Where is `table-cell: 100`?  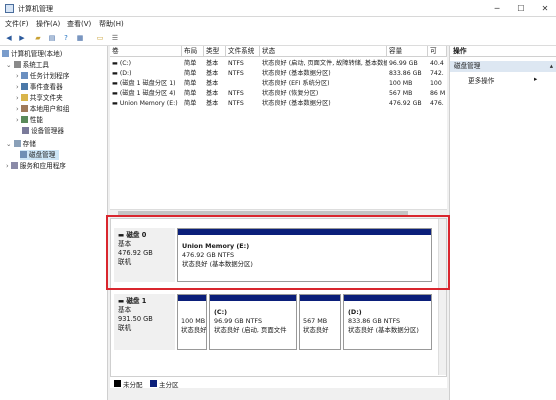
table-cell: 100 is located at coordinates (437, 84).